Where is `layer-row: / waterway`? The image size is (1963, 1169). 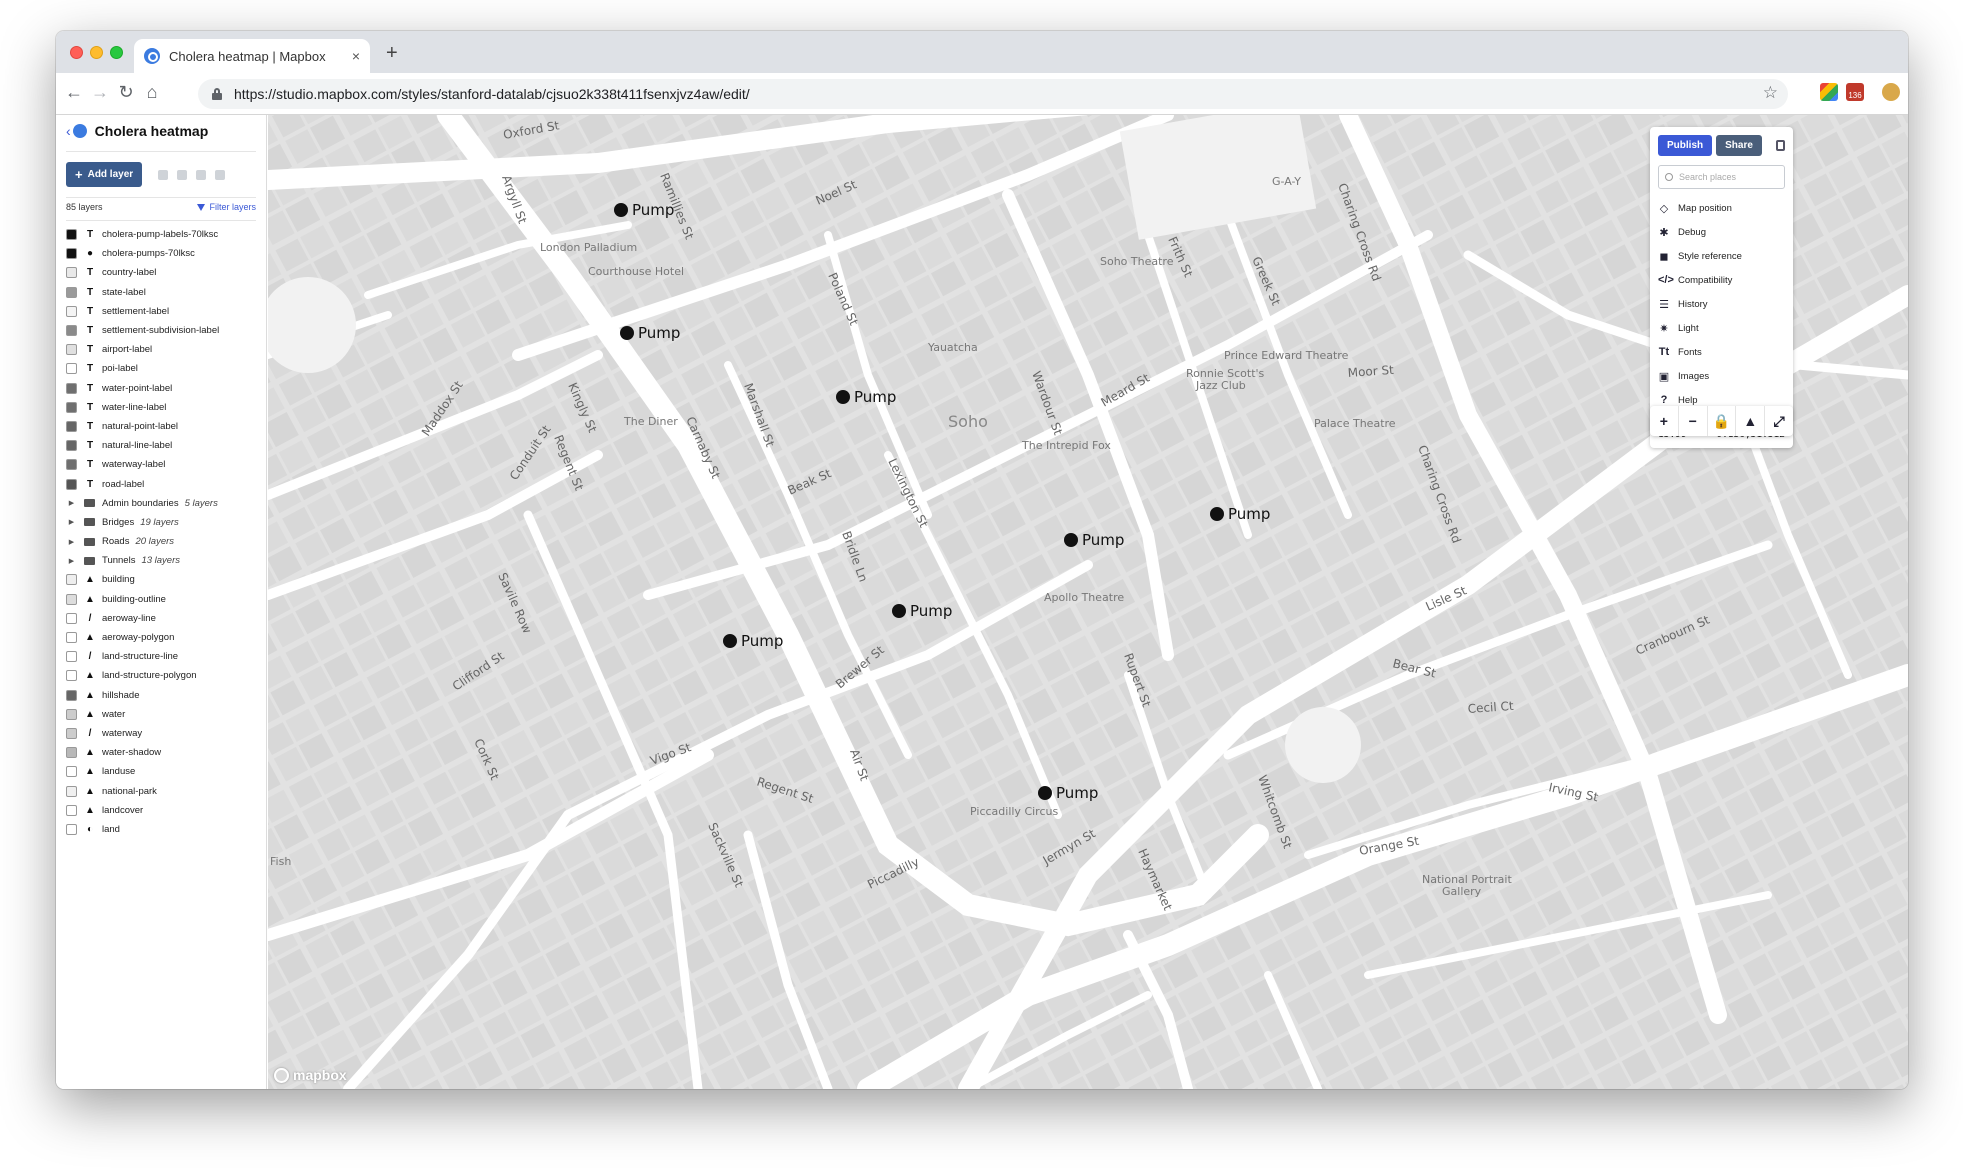
layer-row: / waterway is located at coordinates (161, 733).